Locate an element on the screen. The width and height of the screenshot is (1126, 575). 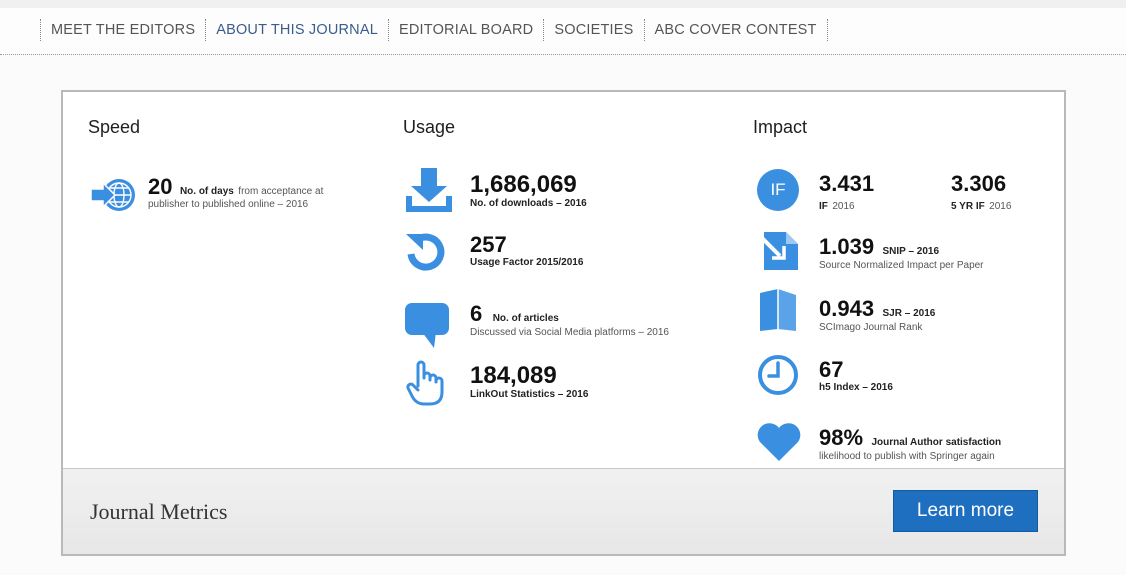
five-year-if-metric: 3.306 5 YR IF 2016 is located at coordinates (981, 193).